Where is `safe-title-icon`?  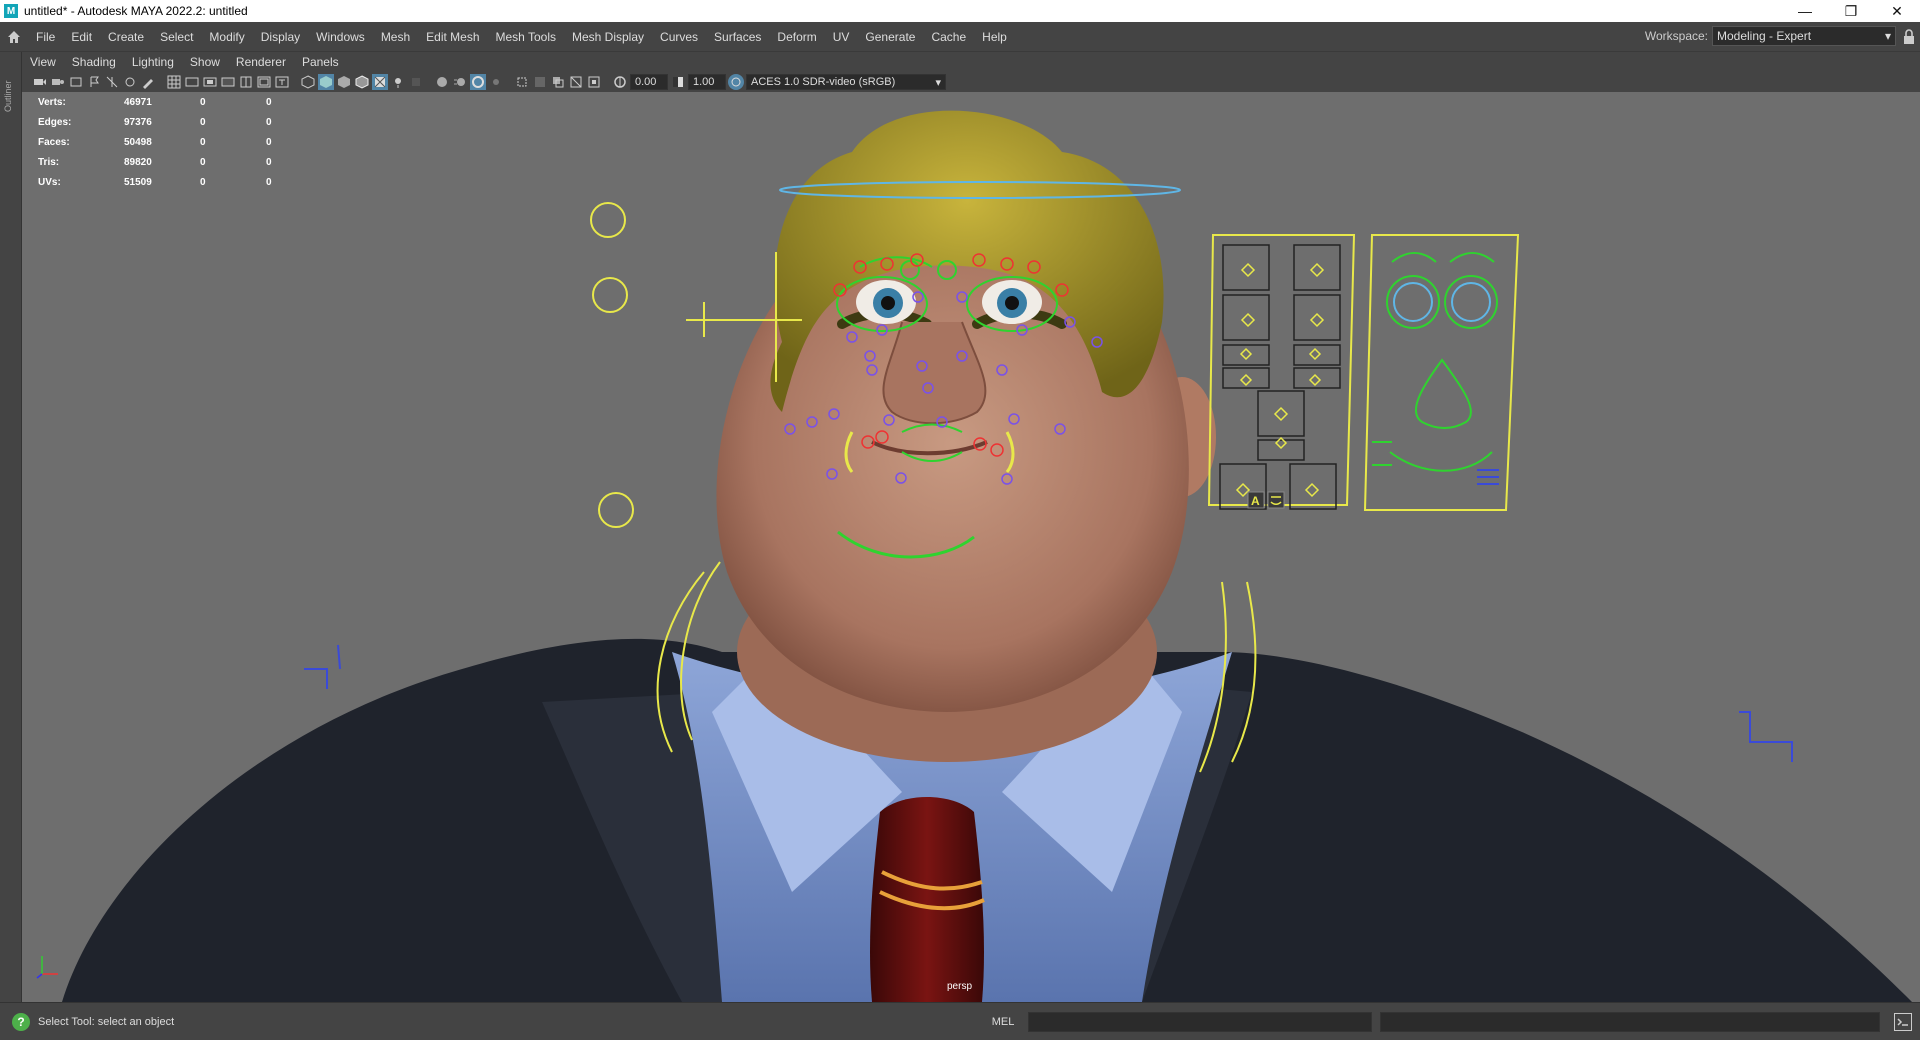
safe-title-icon is located at coordinates (282, 82).